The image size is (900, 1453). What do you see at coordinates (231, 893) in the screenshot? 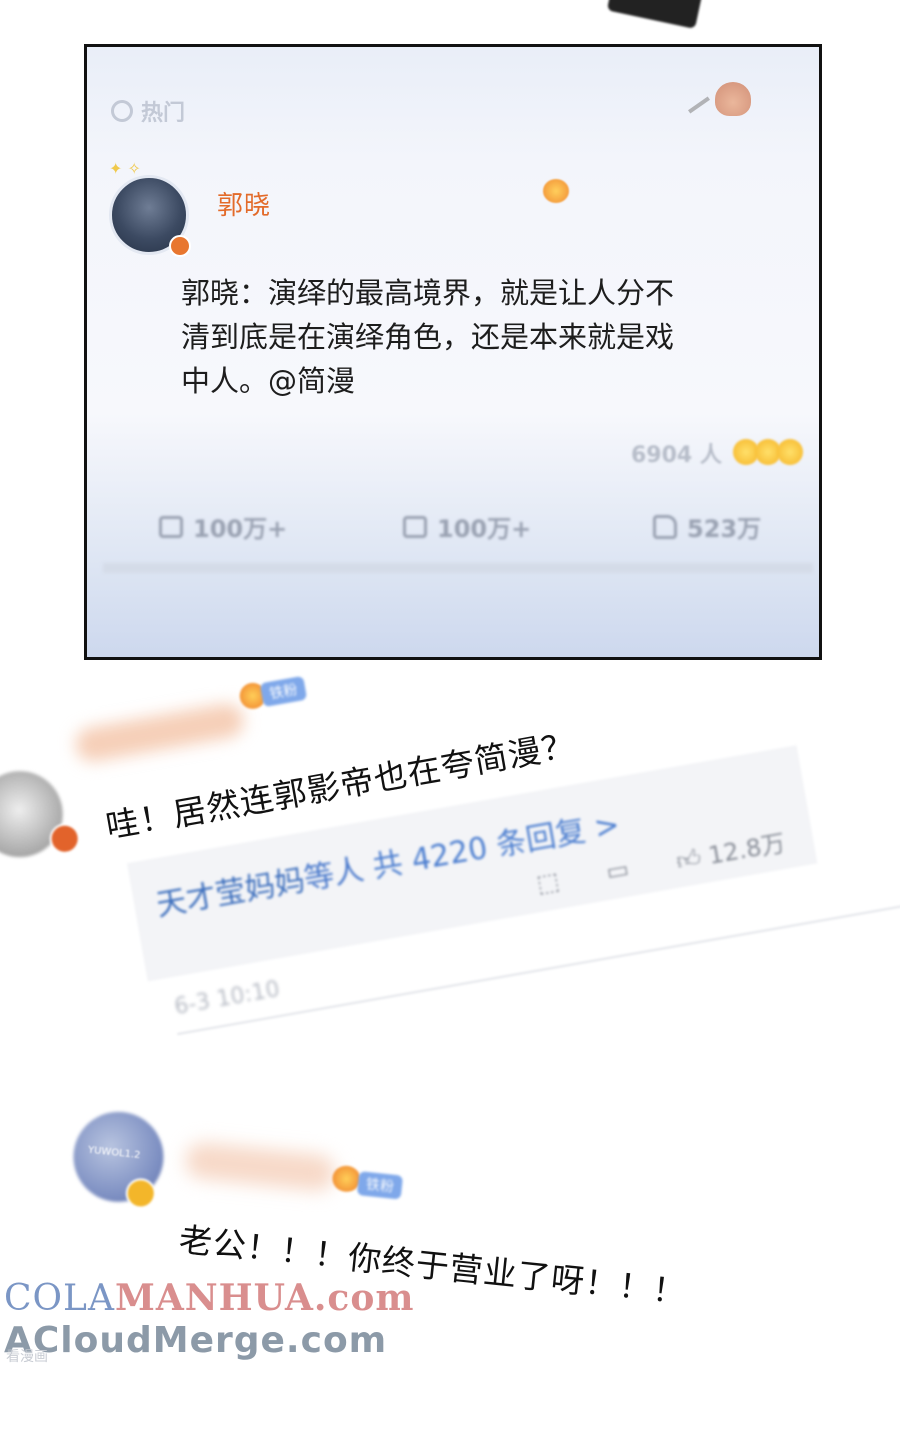
I see `reply-user-name: 天才莹妈妈` at bounding box center [231, 893].